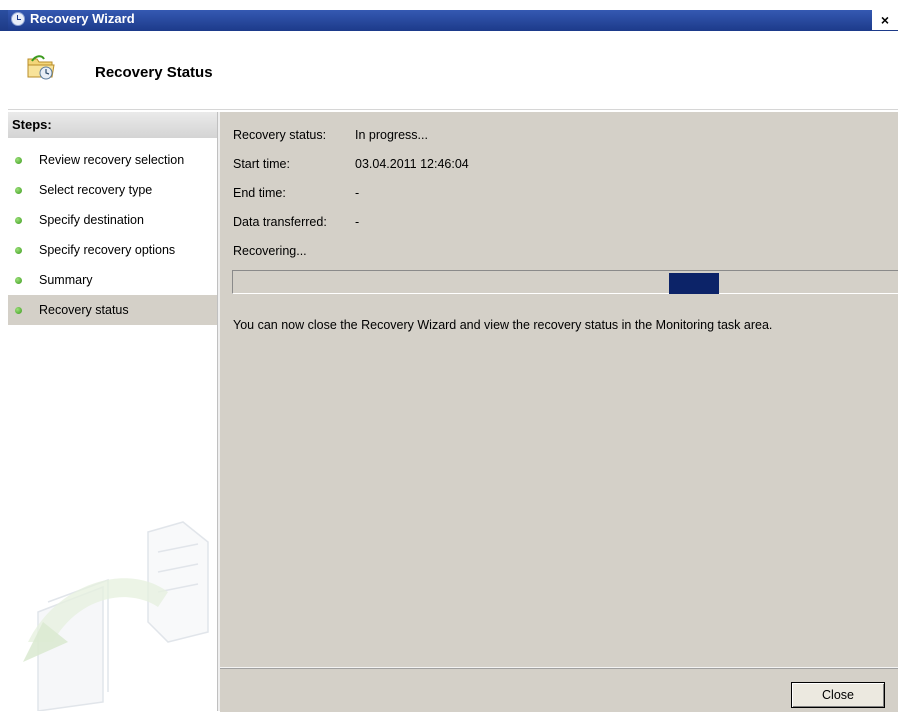  What do you see at coordinates (559, 689) in the screenshot?
I see `wizard-footer: Close` at bounding box center [559, 689].